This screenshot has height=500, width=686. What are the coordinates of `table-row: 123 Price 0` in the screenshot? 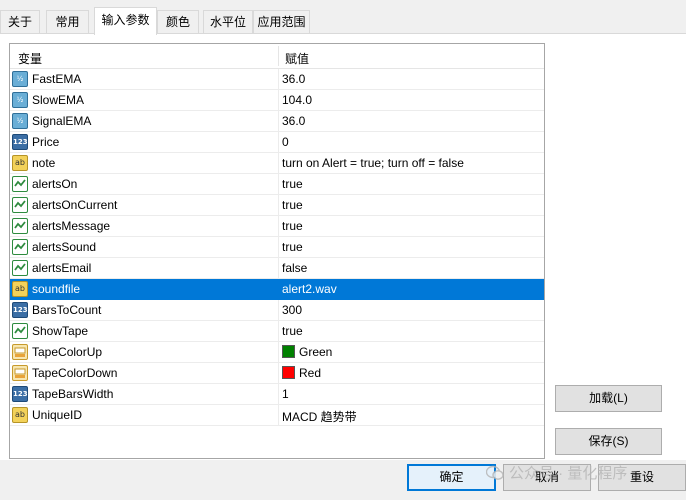 It's located at (277, 142).